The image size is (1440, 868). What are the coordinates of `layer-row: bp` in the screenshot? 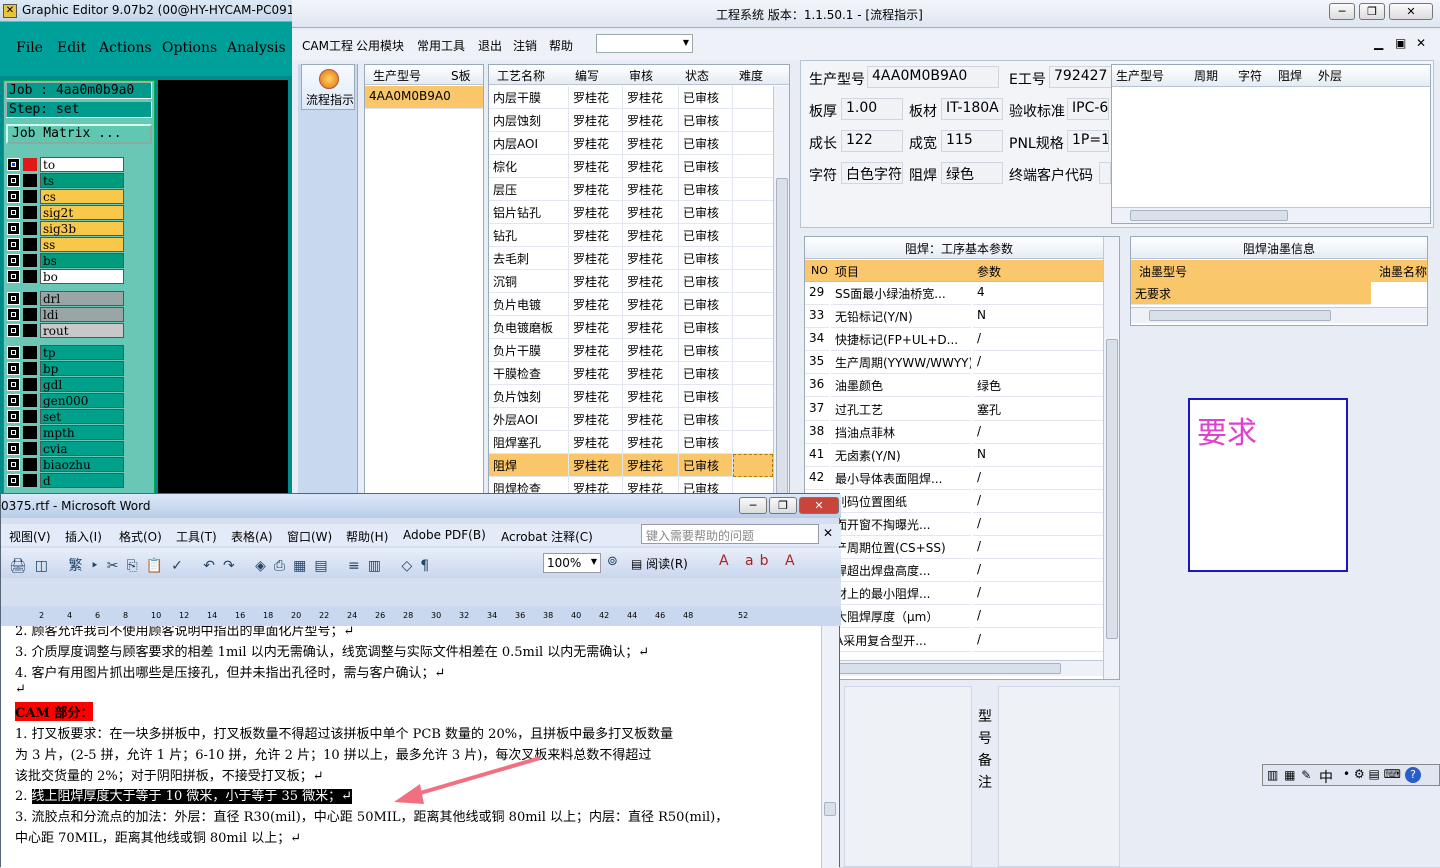 It's located at (65, 368).